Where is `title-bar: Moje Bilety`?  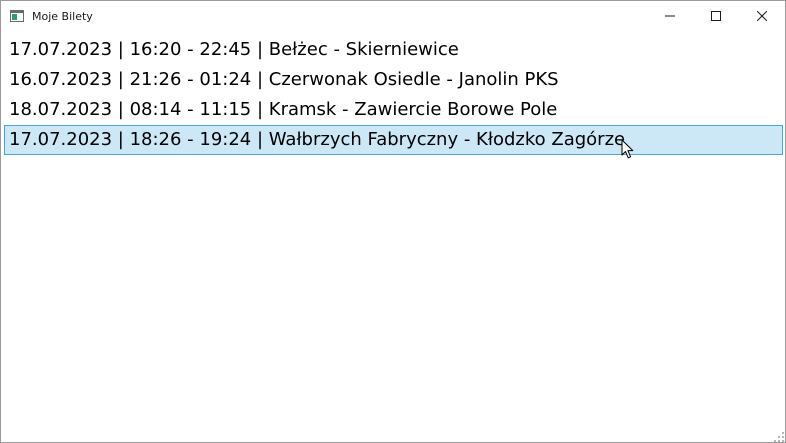 title-bar: Moje Bilety is located at coordinates (393, 16).